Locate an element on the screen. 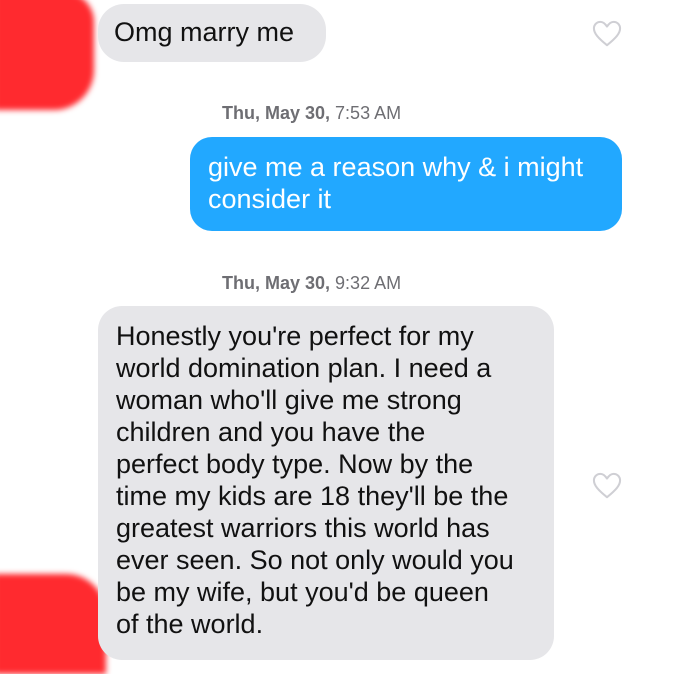  message-text-line: woman who'll give me strong is located at coordinates (289, 400).